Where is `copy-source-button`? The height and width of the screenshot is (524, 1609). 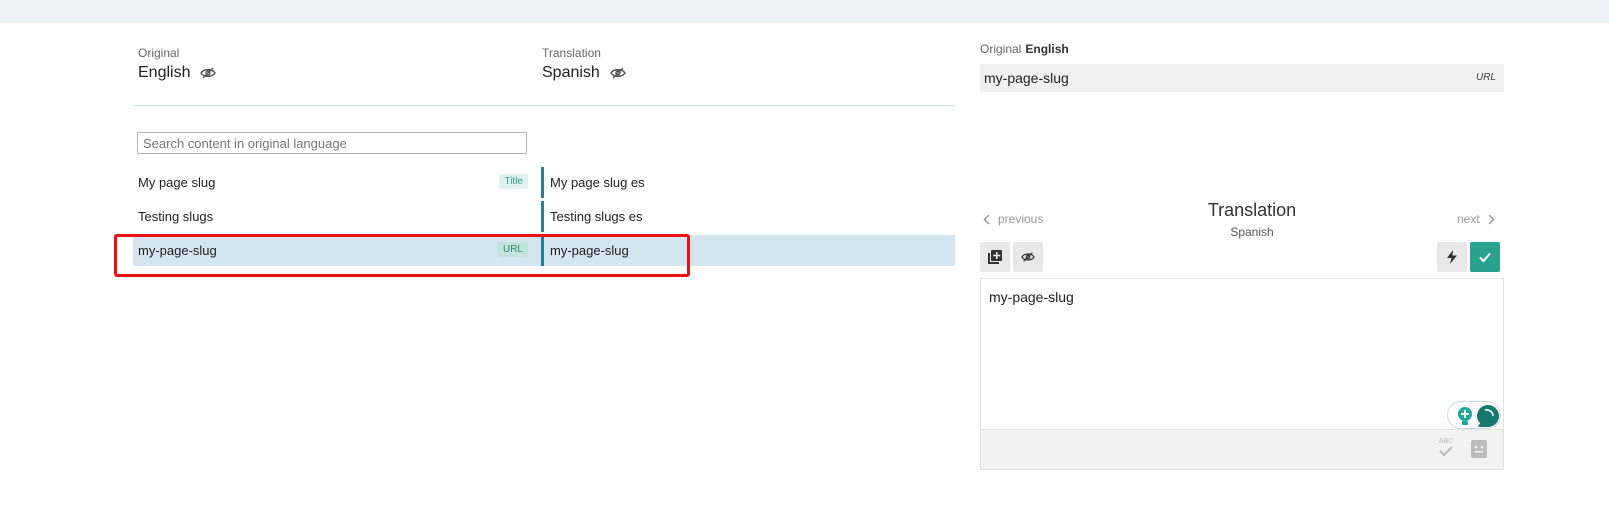 copy-source-button is located at coordinates (995, 257).